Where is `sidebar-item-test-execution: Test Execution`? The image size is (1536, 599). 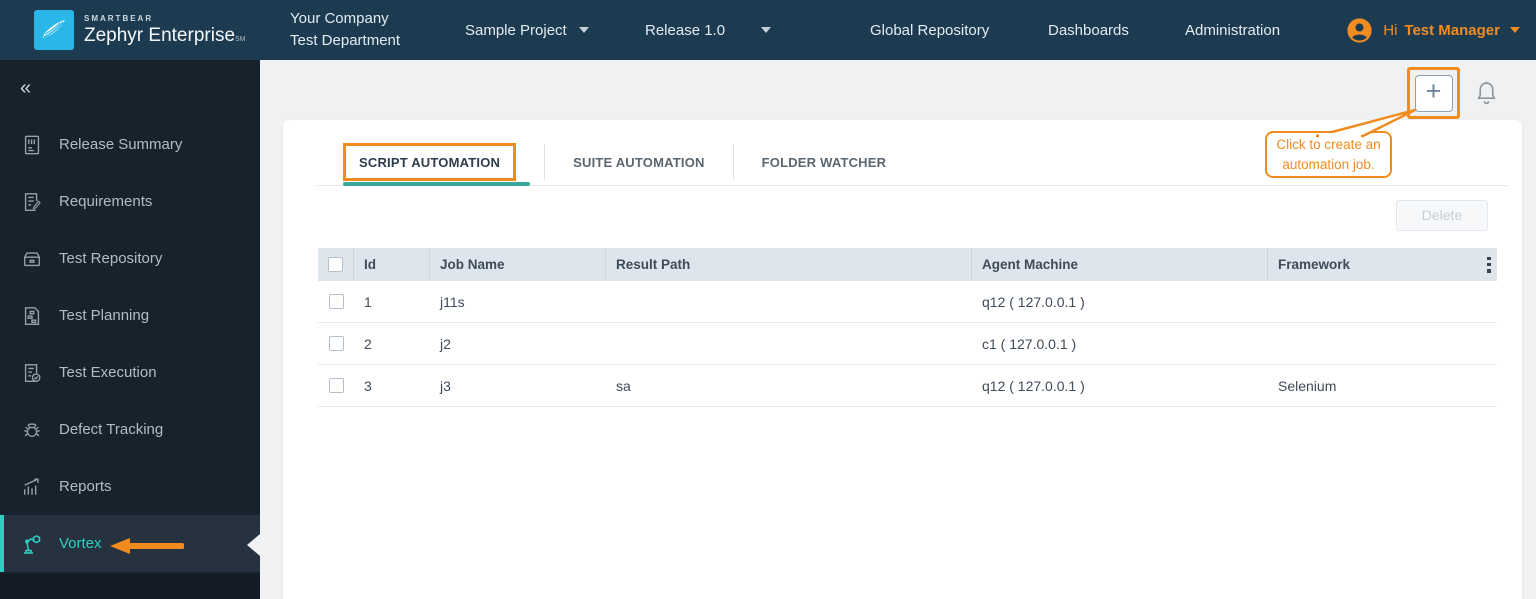
sidebar-item-test-execution: Test Execution is located at coordinates (130, 372).